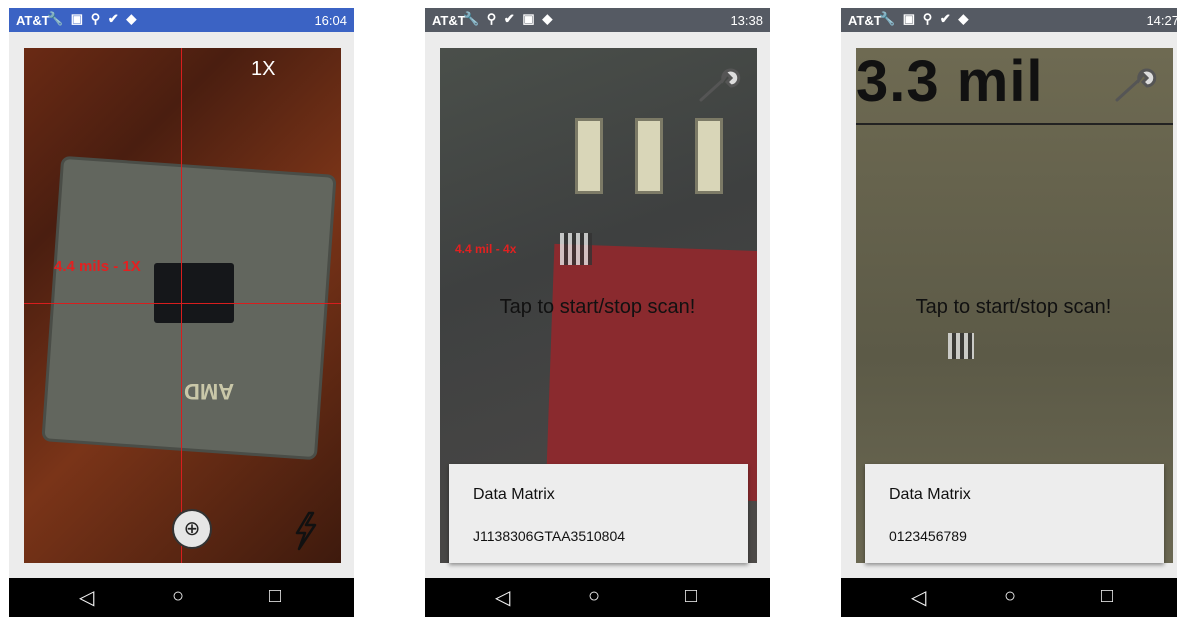 The height and width of the screenshot is (619, 1177). Describe the element at coordinates (598, 513) in the screenshot. I see `scan-result-card: Data Matrix J1138306GTAA3510804` at that location.